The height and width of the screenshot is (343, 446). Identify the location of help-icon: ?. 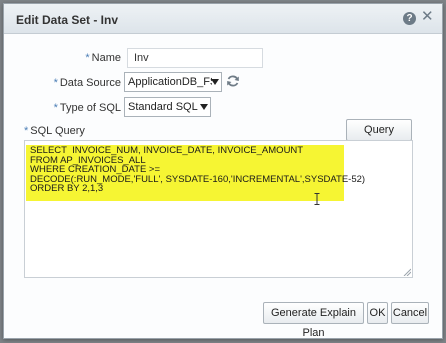
(409, 18).